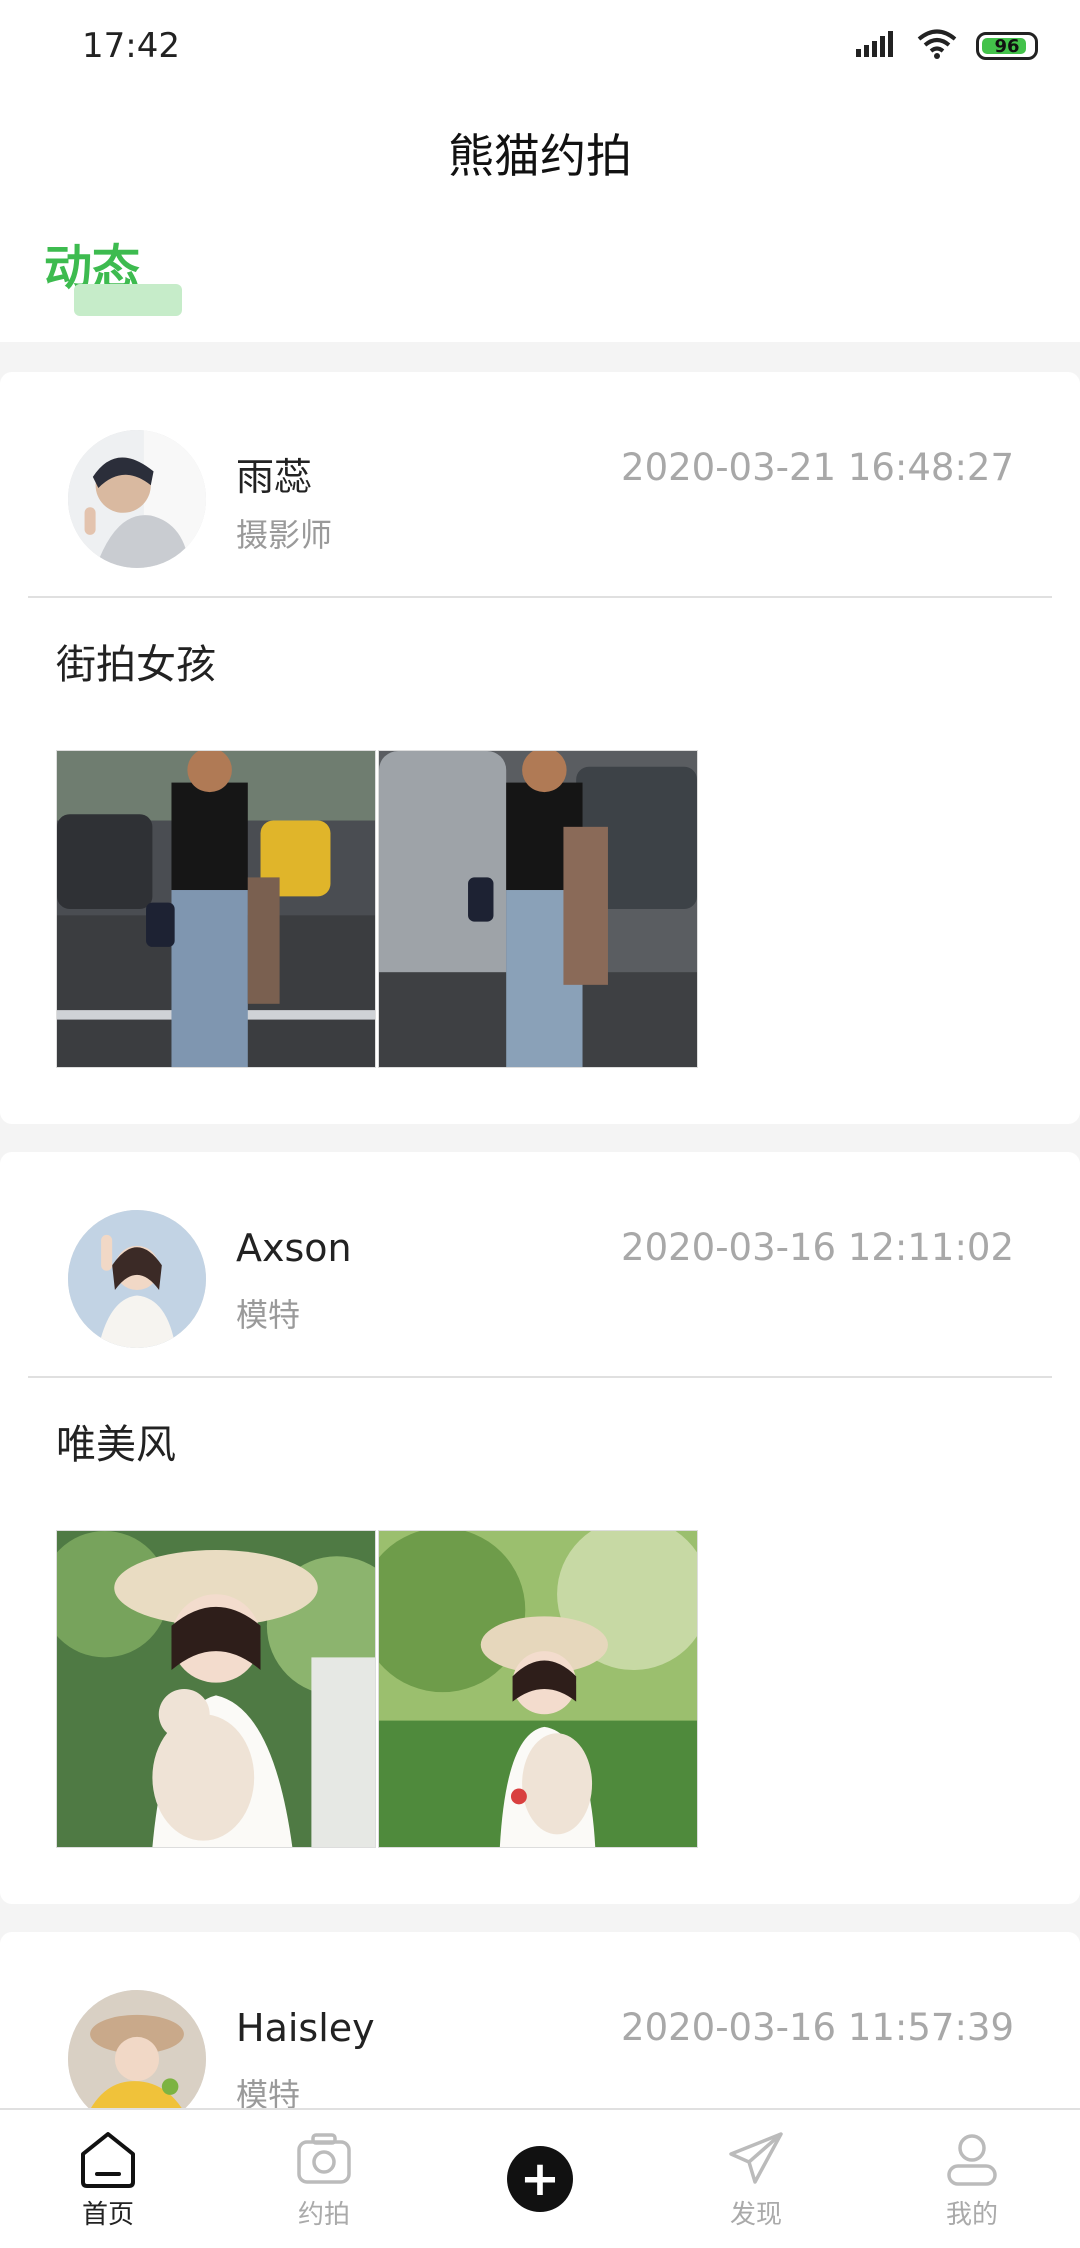 This screenshot has height=2248, width=1080. Describe the element at coordinates (817, 2027) in the screenshot. I see `post-time: 2020-03-16 11:57:39` at that location.